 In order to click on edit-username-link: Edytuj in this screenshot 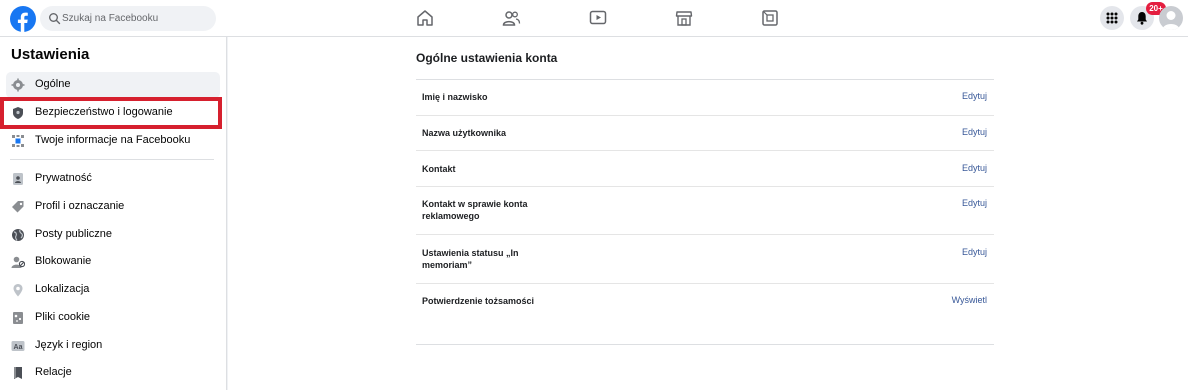, I will do `click(974, 132)`.